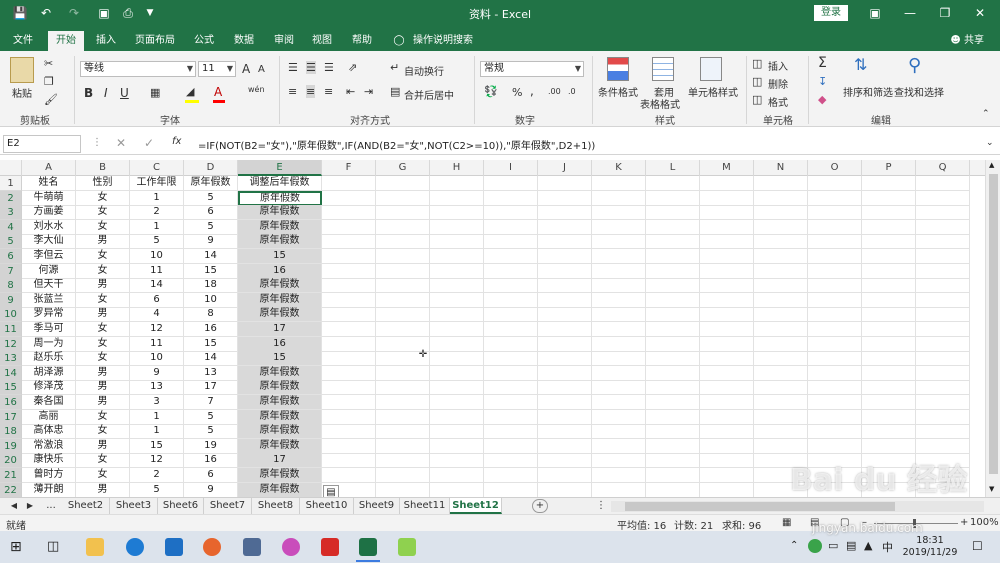 This screenshot has width=1000, height=563. Describe the element at coordinates (11, 461) in the screenshot. I see `row-header: 20` at that location.